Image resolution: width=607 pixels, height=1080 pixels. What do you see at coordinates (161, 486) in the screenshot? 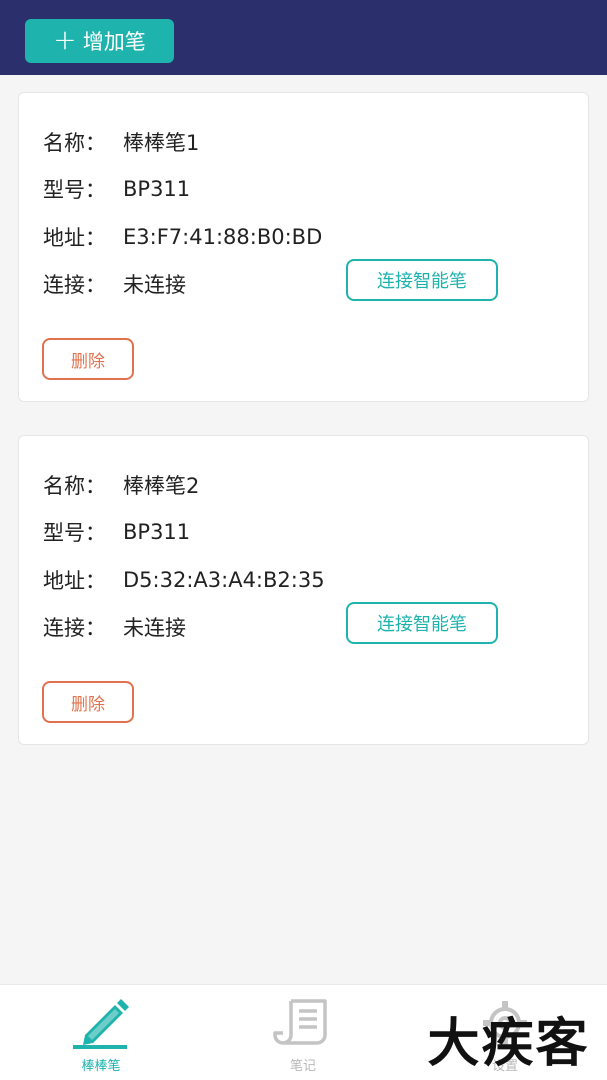
I see `name-value: 棒棒笔2` at bounding box center [161, 486].